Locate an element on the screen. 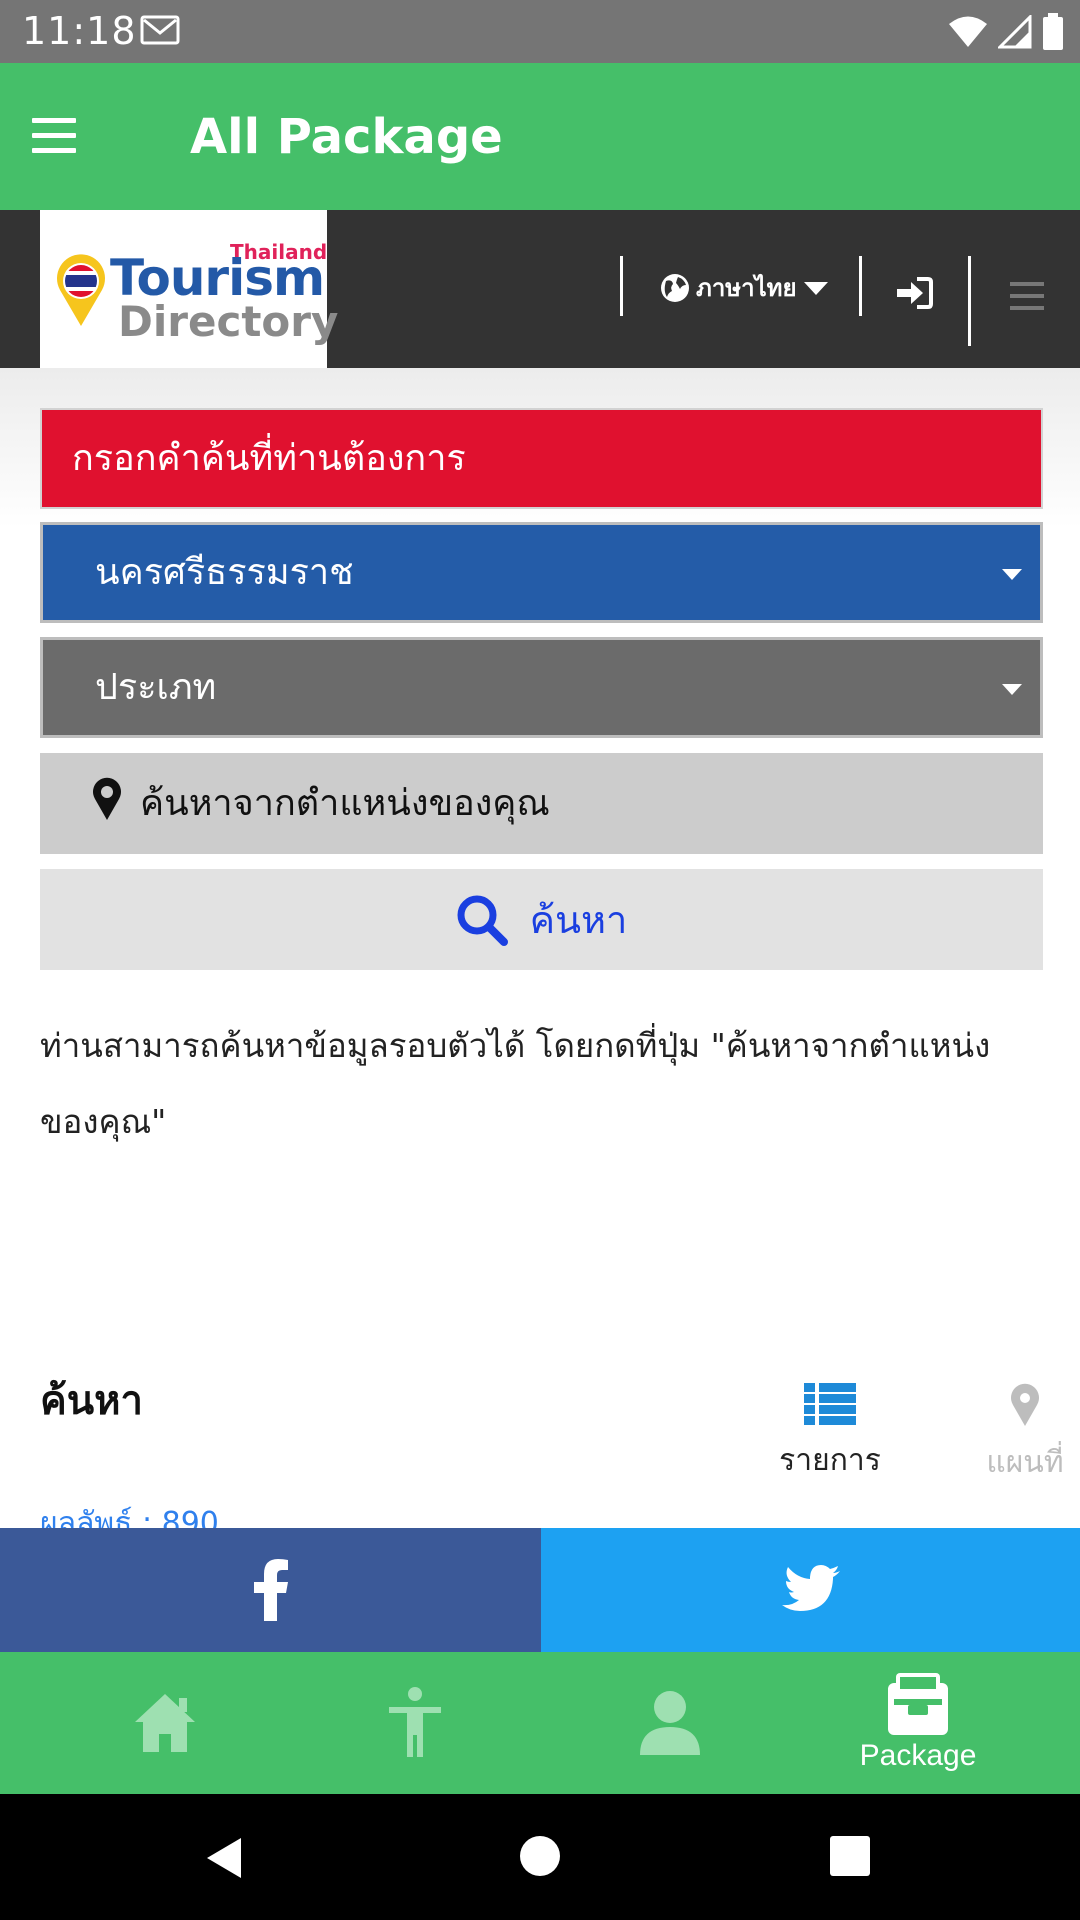 This screenshot has width=1080, height=1920. twitter-icon is located at coordinates (810, 1588).